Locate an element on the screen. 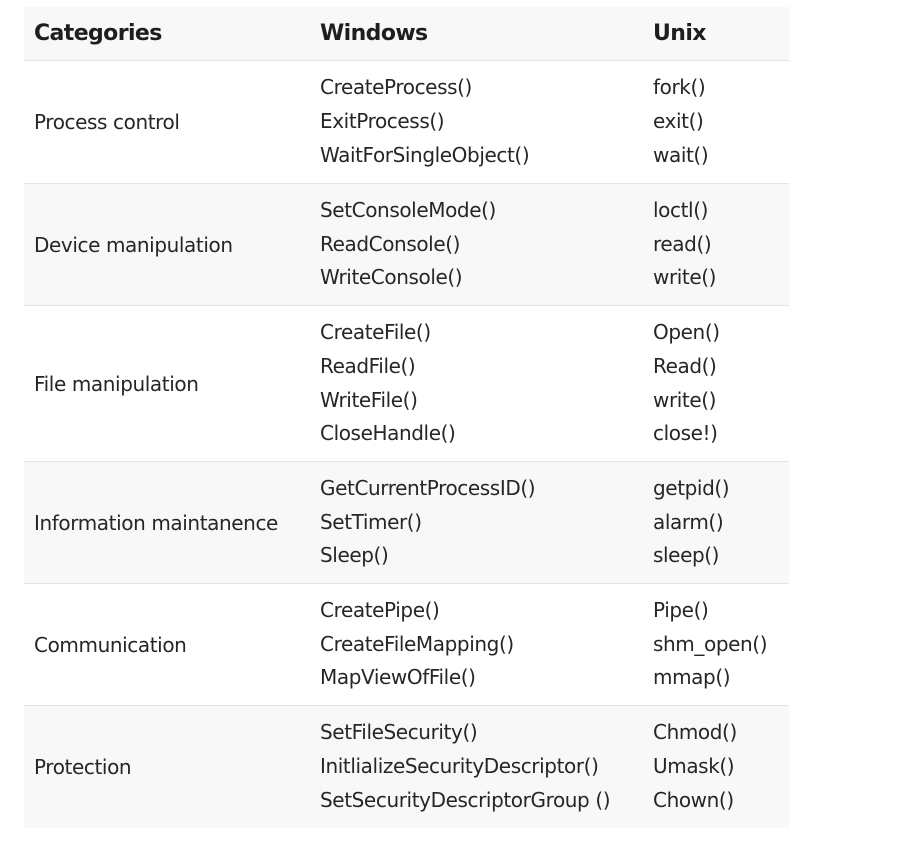 The width and height of the screenshot is (922, 857). table-header-row: Categories Windows Unix is located at coordinates (406, 34).